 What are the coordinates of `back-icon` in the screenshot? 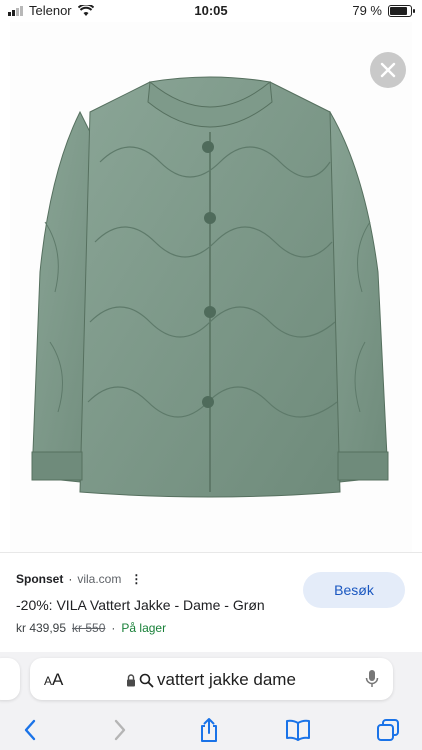 It's located at (30, 730).